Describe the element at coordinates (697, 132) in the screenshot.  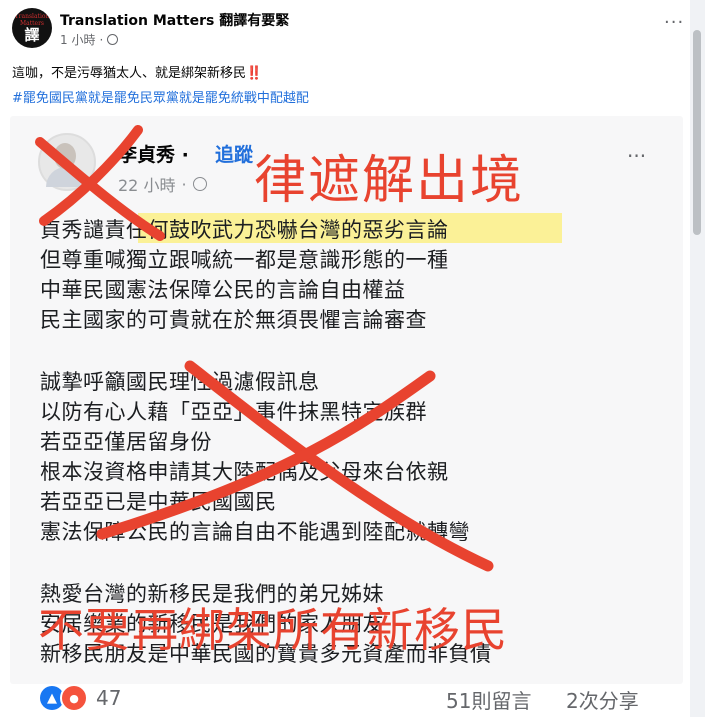
I see `scrollbar-thumb` at that location.